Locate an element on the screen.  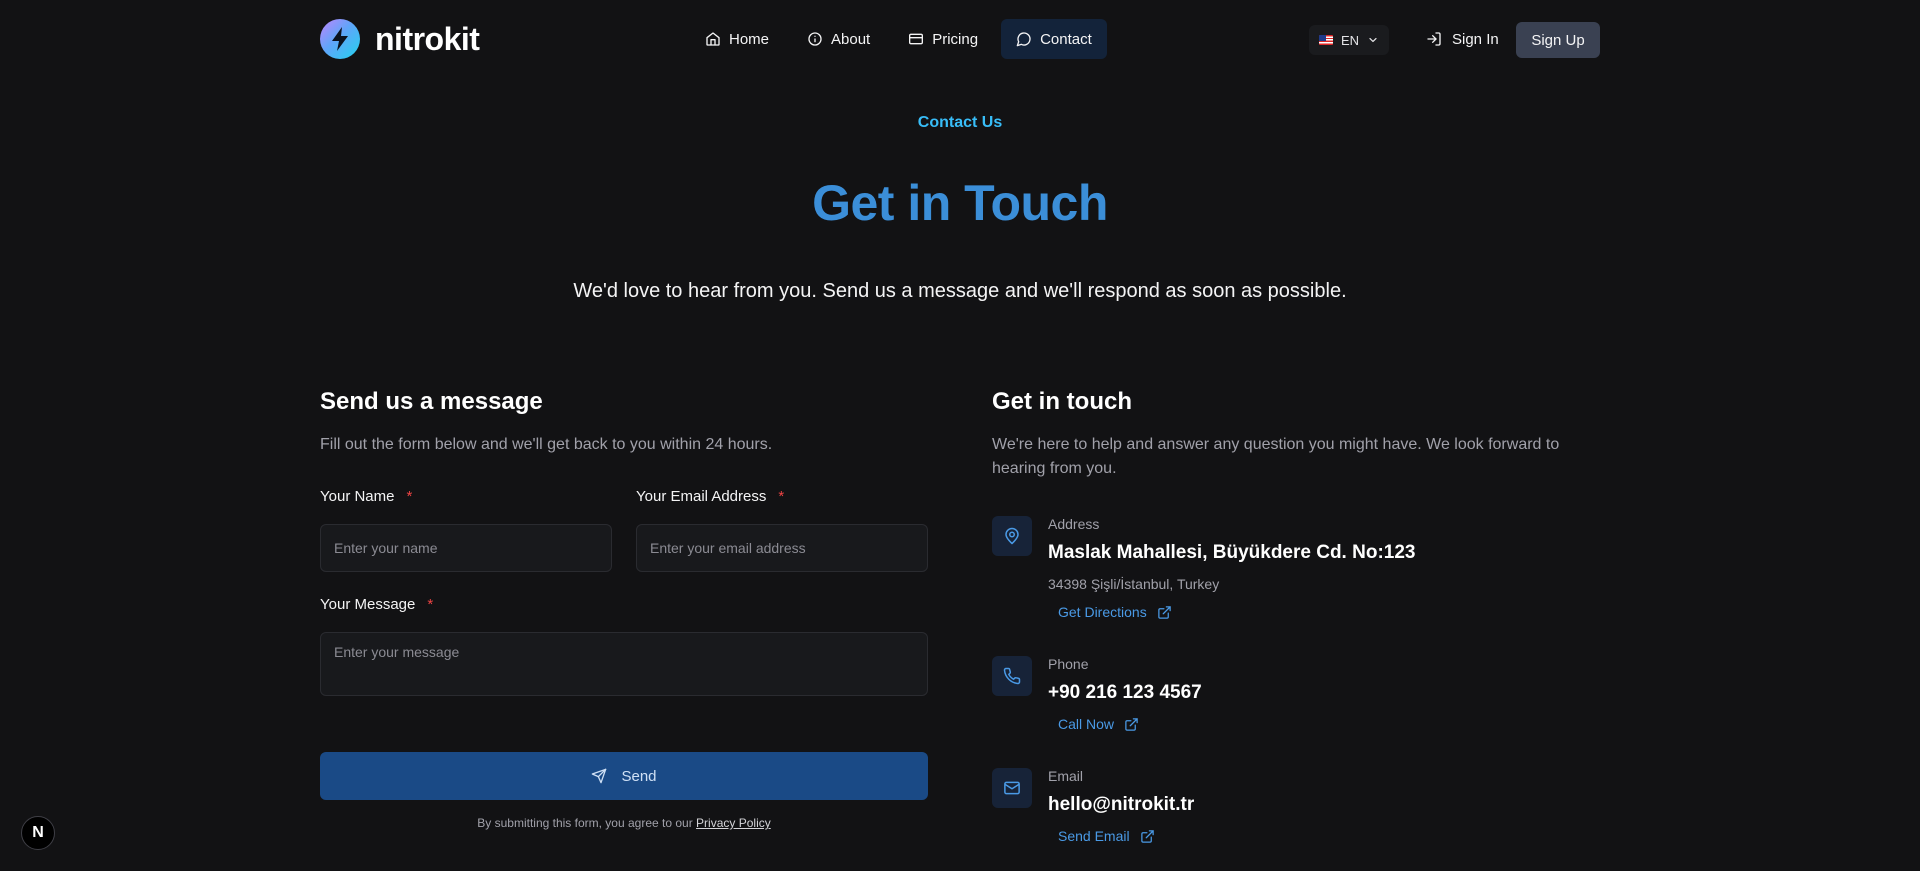
nav-contact: Contact is located at coordinates (1054, 39).